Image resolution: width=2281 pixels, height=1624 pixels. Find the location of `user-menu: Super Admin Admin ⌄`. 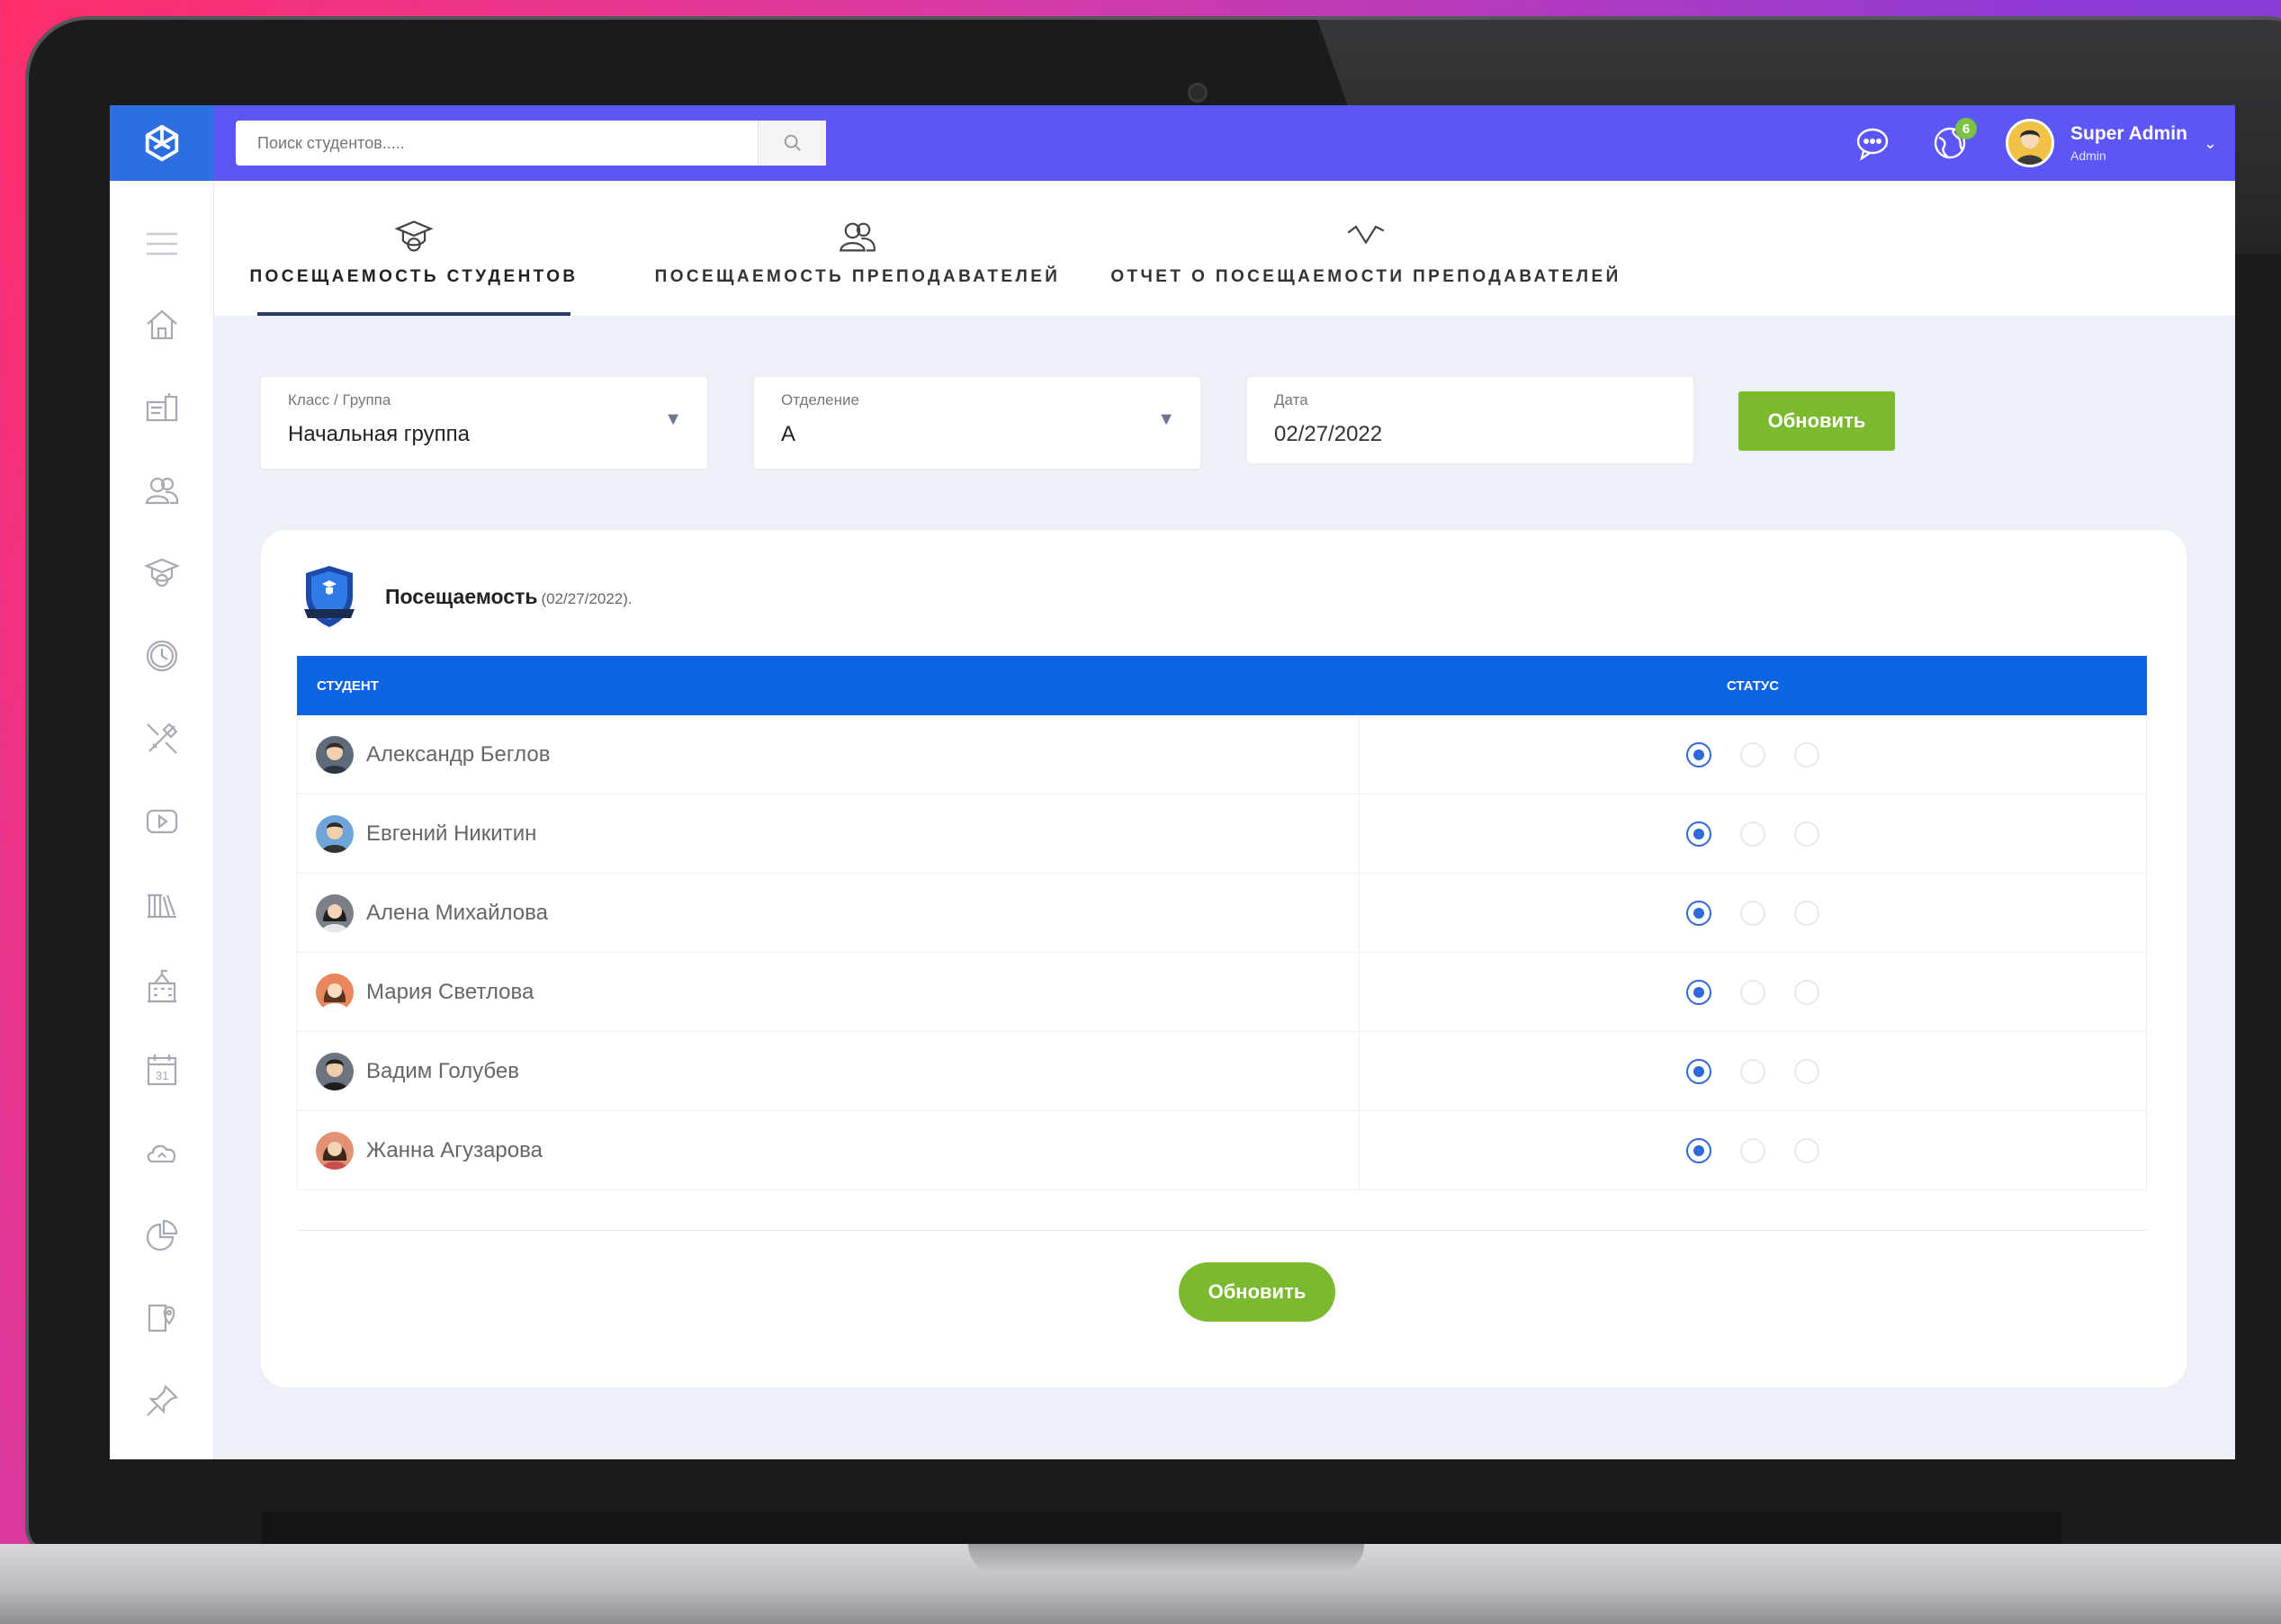

user-menu: Super Admin Admin ⌄ is located at coordinates (2111, 143).